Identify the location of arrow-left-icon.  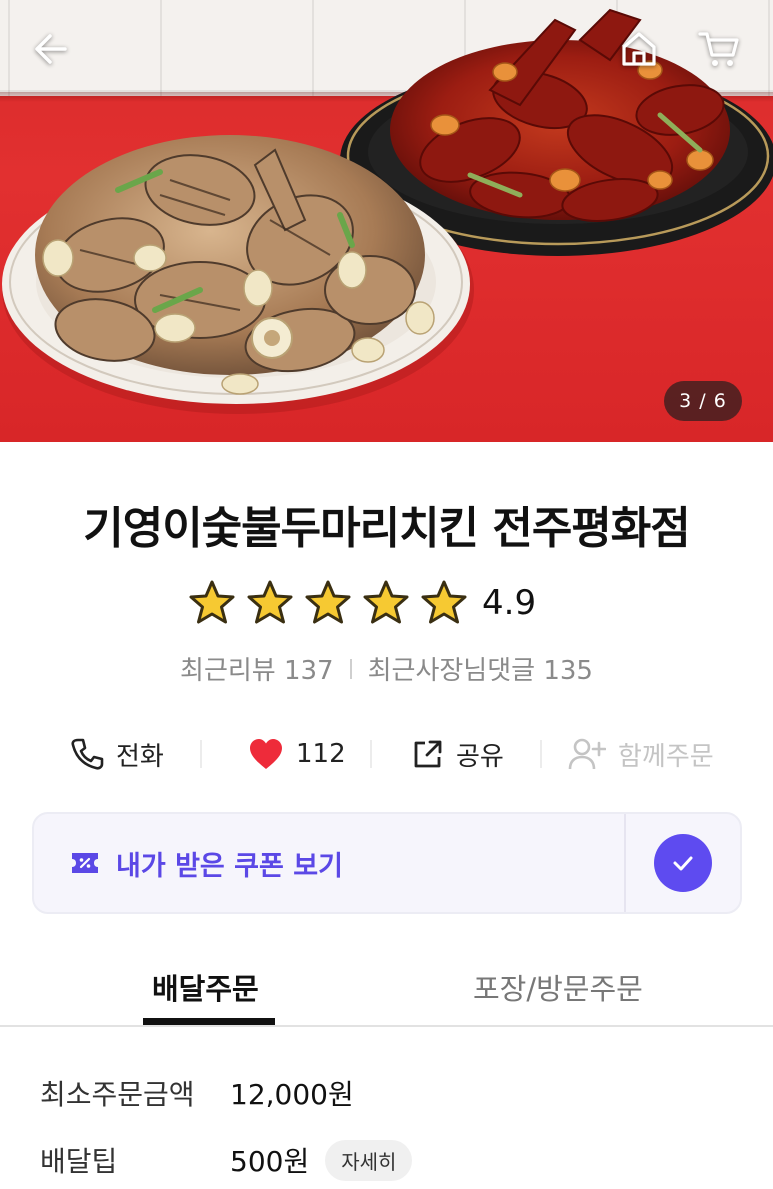
(51, 49).